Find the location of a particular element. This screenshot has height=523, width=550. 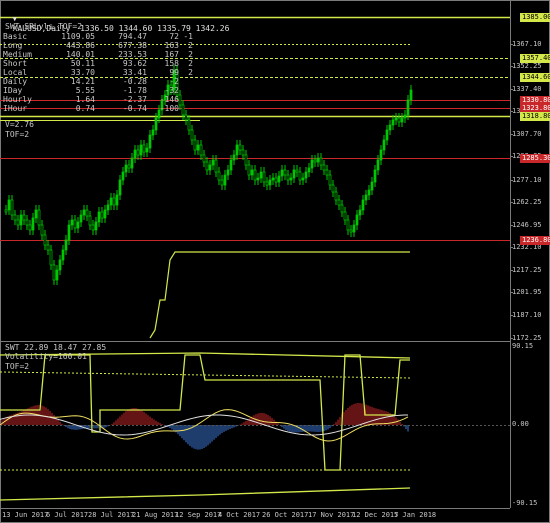

levels-cell: -1 is located at coordinates (188, 36).